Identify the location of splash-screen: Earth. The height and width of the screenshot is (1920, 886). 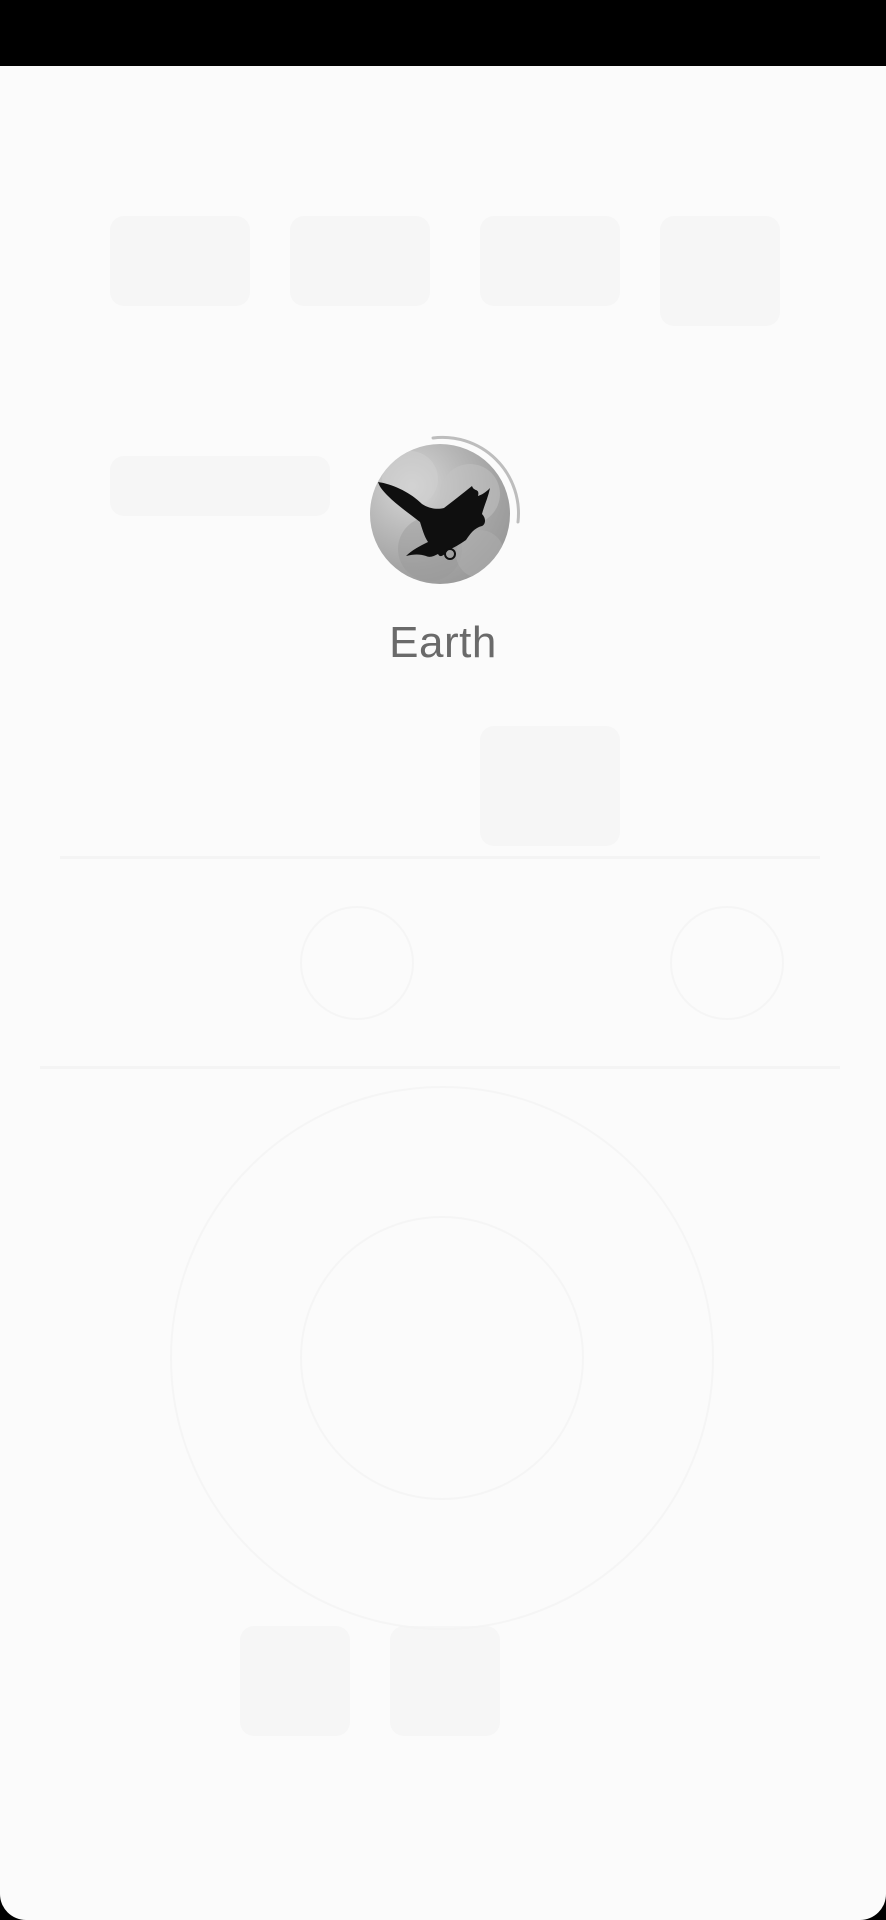
(443, 550).